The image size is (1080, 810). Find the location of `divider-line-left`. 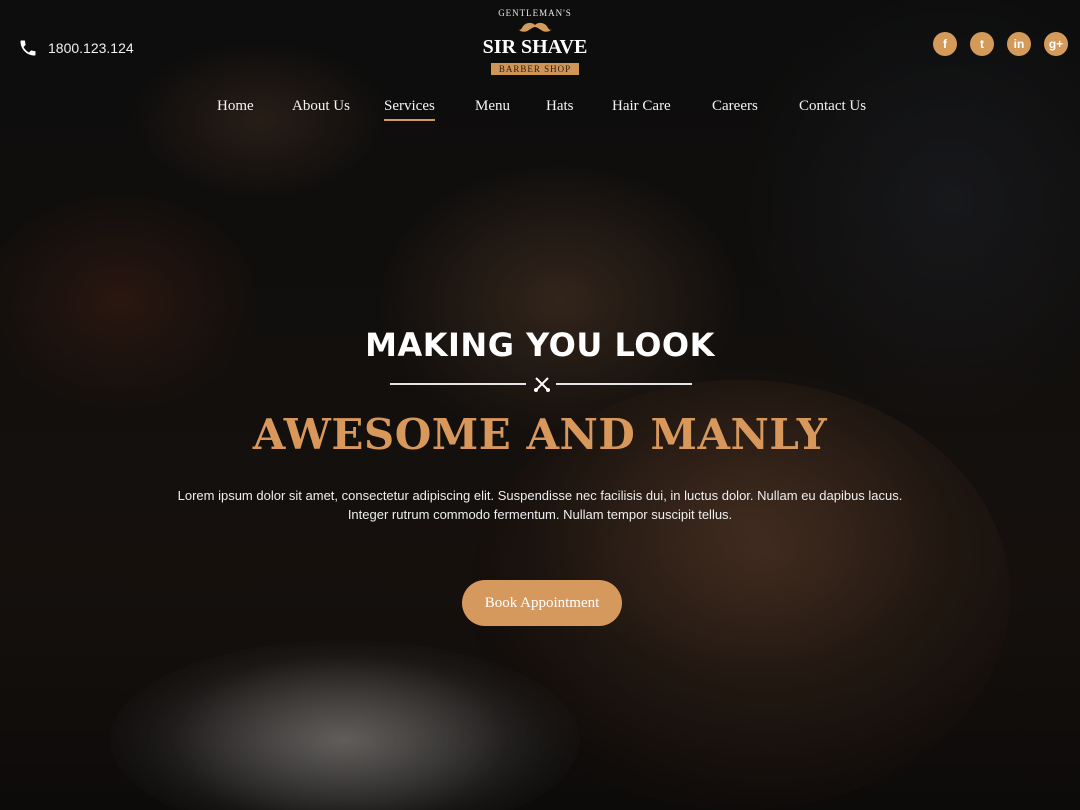

divider-line-left is located at coordinates (458, 384).